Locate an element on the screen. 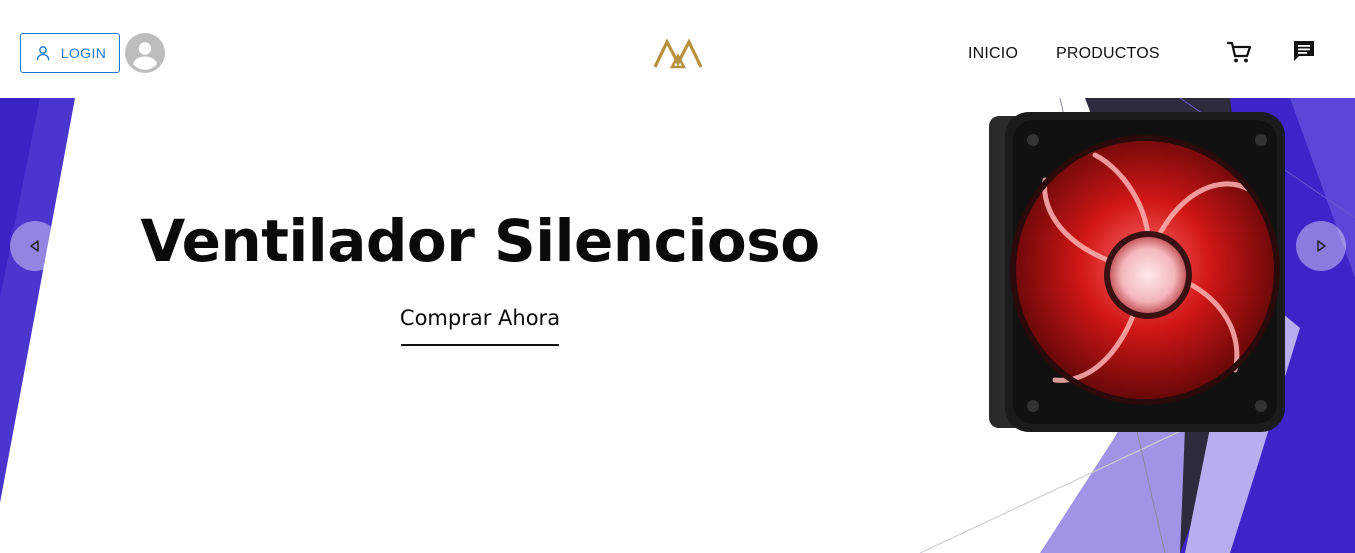  hero-title: Ventilador Silencioso is located at coordinates (480, 241).